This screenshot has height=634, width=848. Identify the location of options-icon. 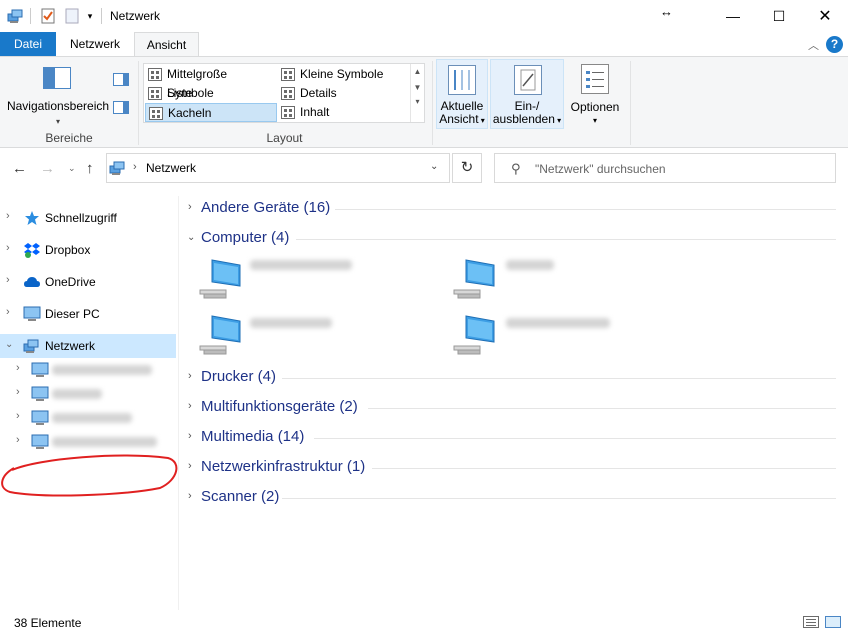
(595, 79).